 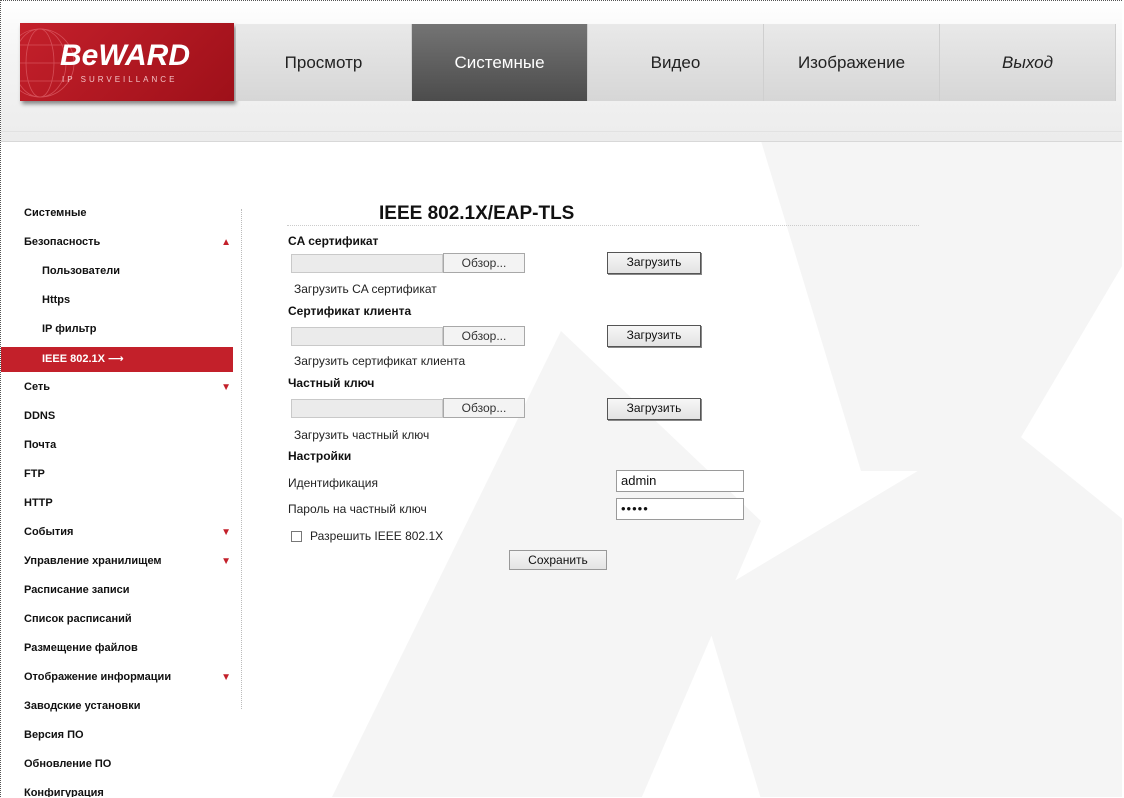 What do you see at coordinates (117, 532) in the screenshot?
I see `sidebar-item-events: События ▼` at bounding box center [117, 532].